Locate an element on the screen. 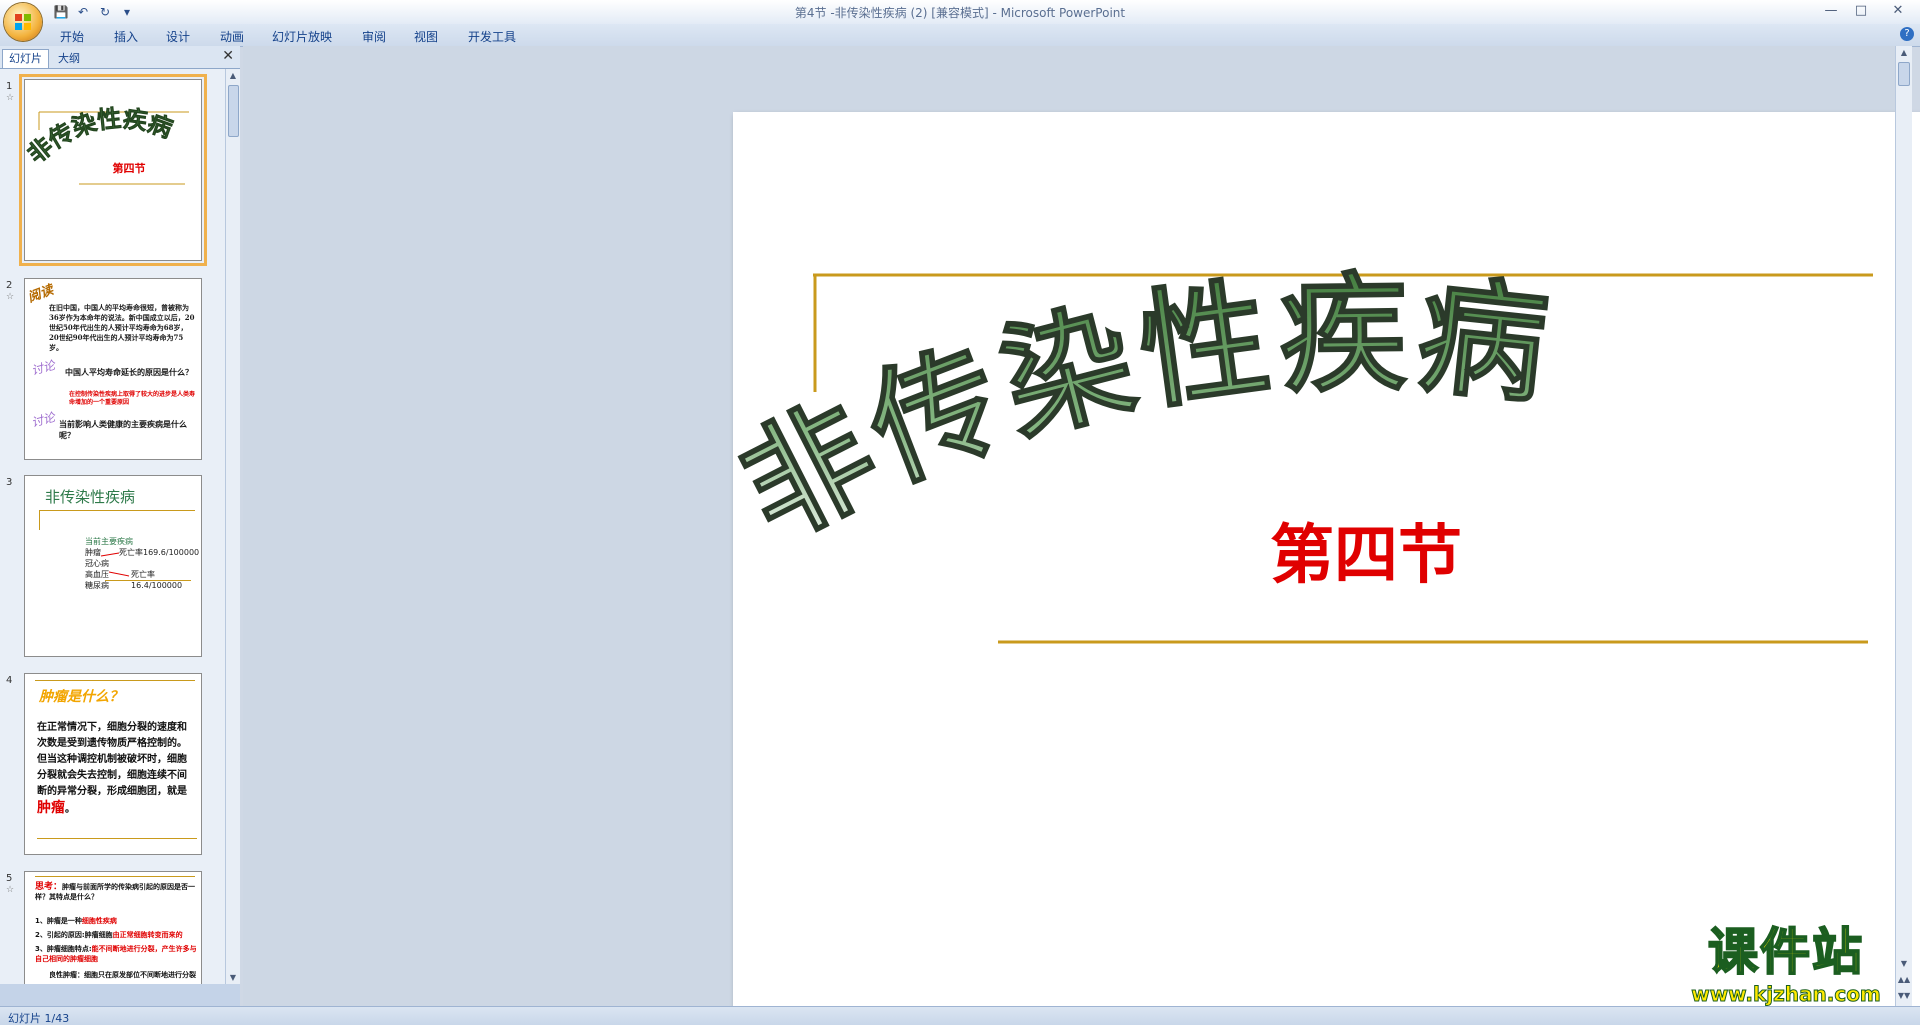  tab-slides: 幻灯片 is located at coordinates (25, 58).